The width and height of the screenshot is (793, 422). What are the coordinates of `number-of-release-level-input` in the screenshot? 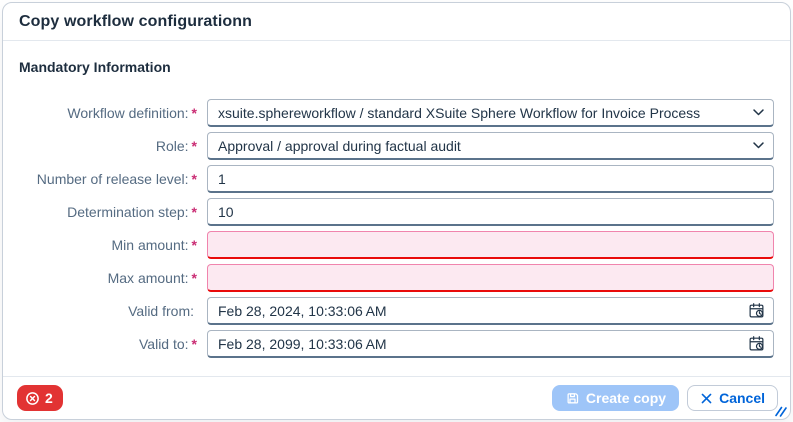 It's located at (490, 179).